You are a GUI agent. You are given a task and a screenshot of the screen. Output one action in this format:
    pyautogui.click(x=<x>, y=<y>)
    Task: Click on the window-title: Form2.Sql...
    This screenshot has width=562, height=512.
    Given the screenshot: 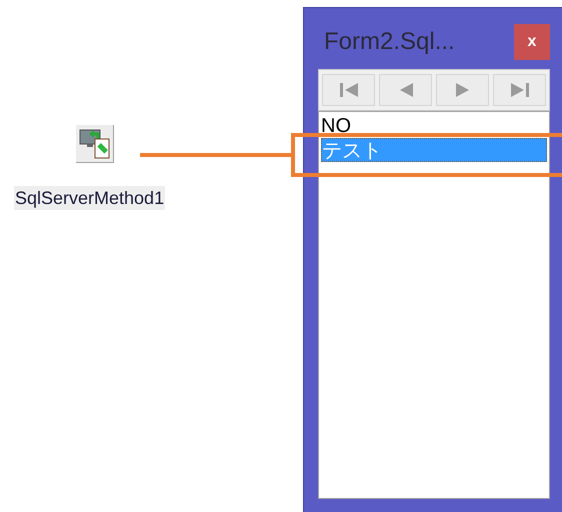 What is the action you would take?
    pyautogui.click(x=389, y=42)
    